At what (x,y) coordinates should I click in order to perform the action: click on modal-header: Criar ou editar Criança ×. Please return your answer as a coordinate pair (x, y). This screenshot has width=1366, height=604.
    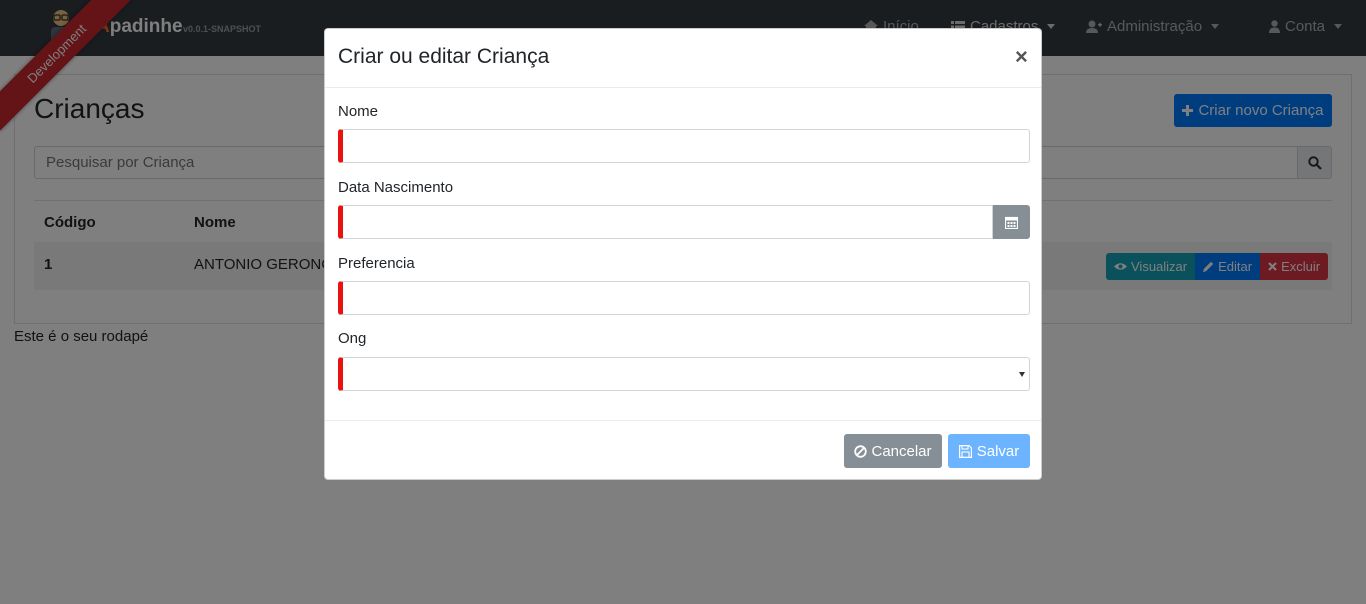
    Looking at the image, I should click on (683, 58).